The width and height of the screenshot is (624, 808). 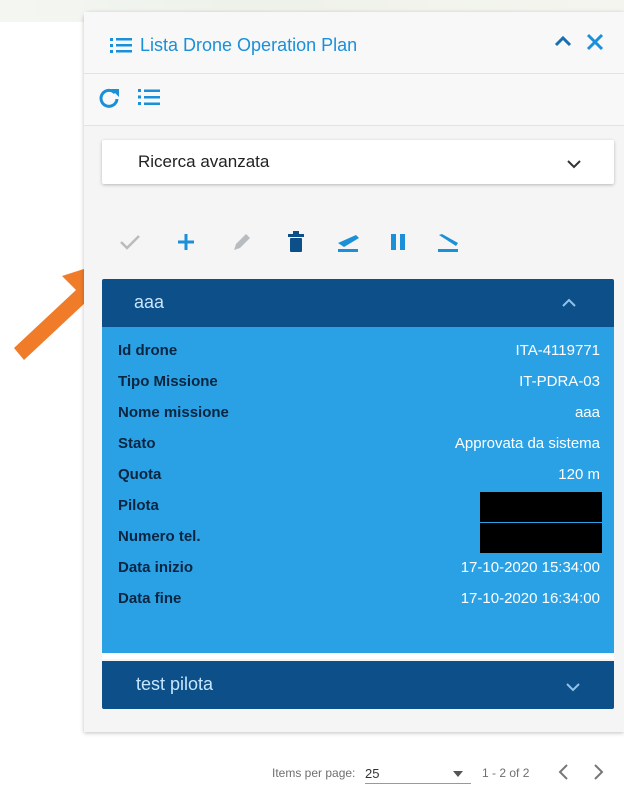 What do you see at coordinates (148, 350) in the screenshot?
I see `detail-label: Id drone` at bounding box center [148, 350].